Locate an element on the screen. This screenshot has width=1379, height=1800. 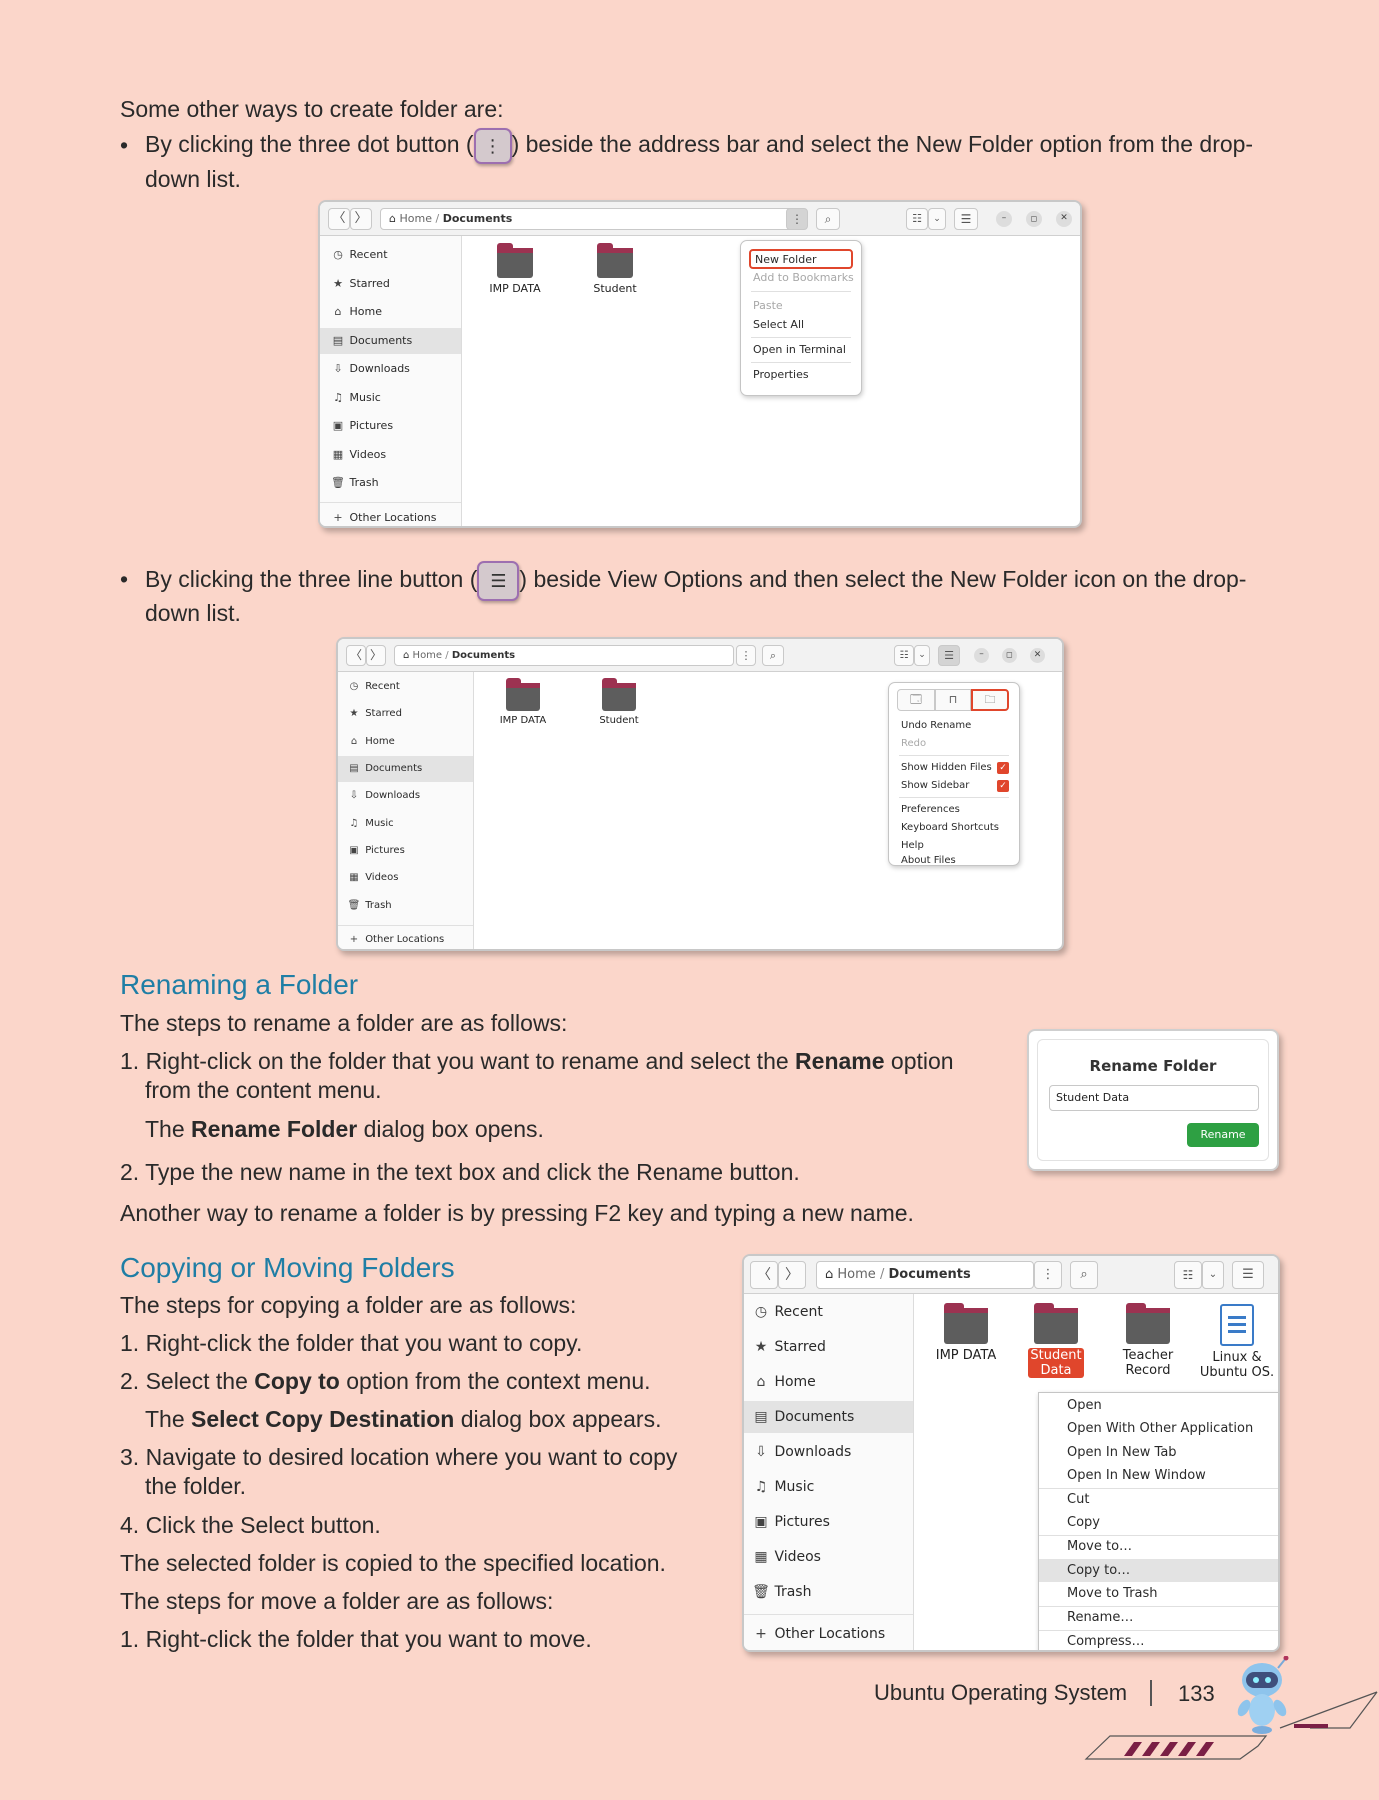
menu-item-keyboard-shortcuts: Keyboard Shortcuts is located at coordinates (954, 827).